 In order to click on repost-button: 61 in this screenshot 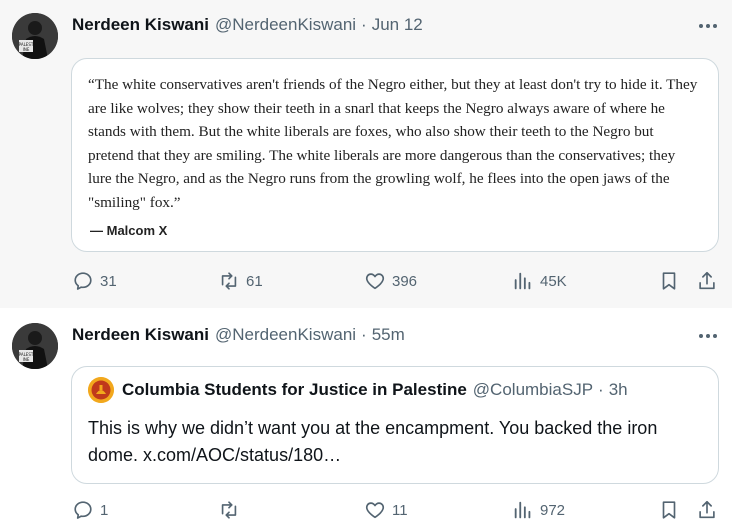, I will do `click(240, 281)`.